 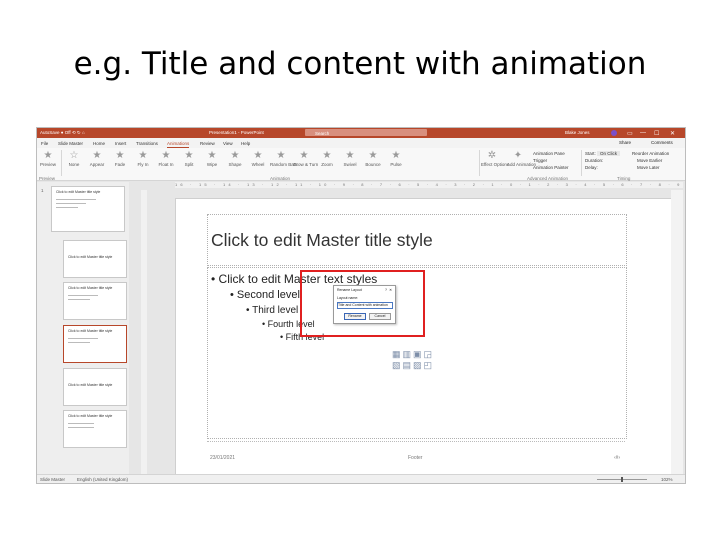 I want to click on date-placeholder: 23/01/2021, so click(x=222, y=458).